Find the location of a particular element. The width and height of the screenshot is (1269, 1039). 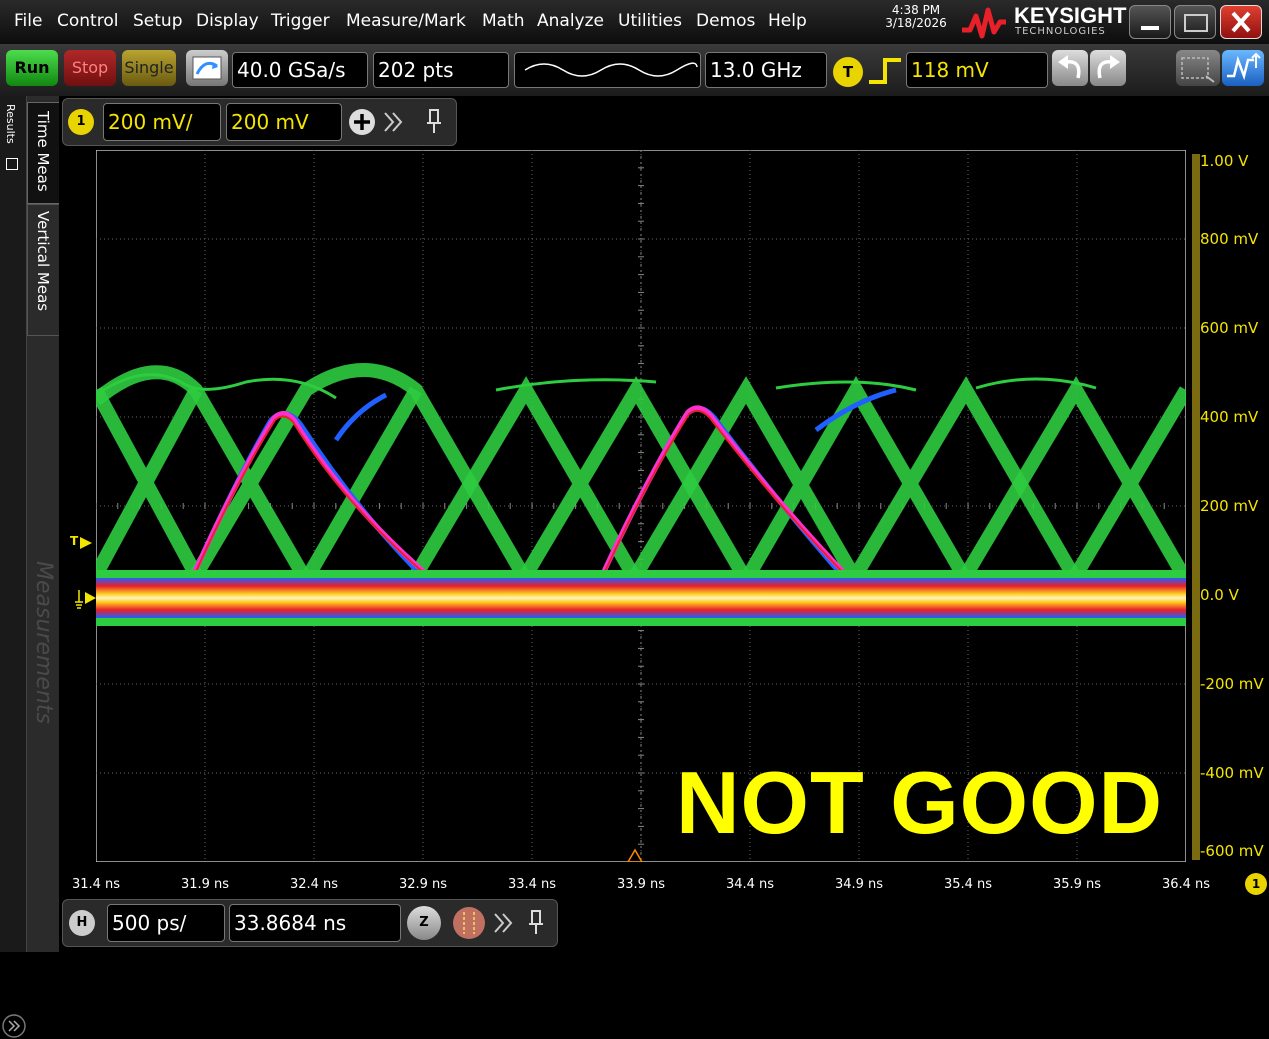

minimize-button is located at coordinates (1150, 22).